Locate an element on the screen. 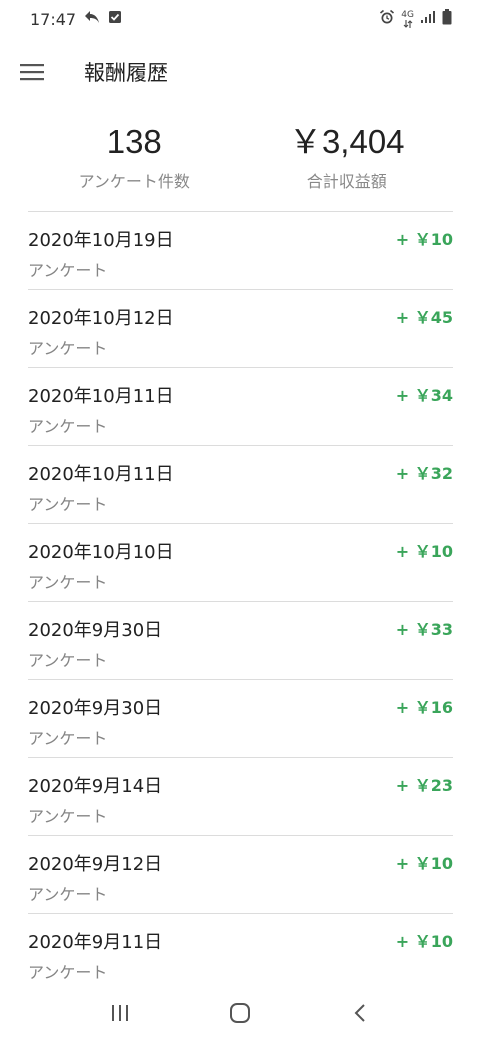  status-bar: 17:47 4G is located at coordinates (240, 19).